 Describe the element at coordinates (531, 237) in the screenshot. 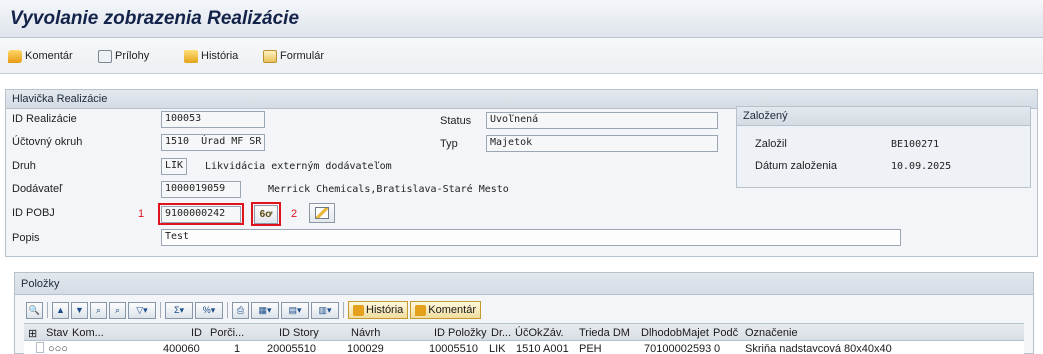

I see `popis-field: Test` at that location.